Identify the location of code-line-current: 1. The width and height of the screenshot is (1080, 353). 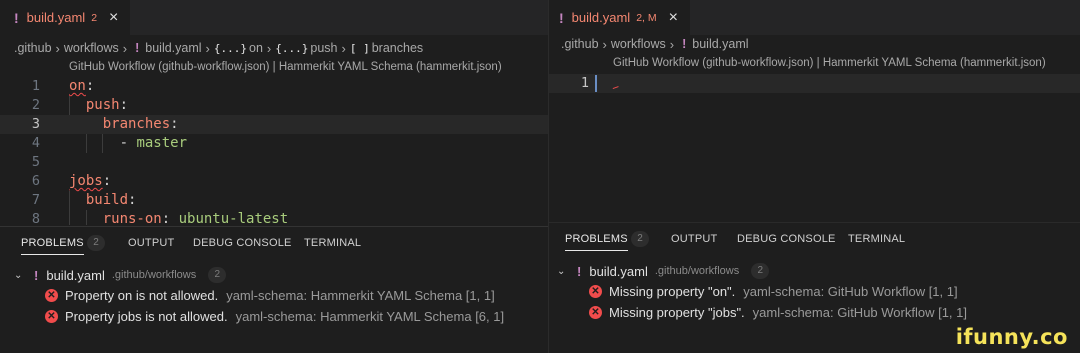
(814, 83).